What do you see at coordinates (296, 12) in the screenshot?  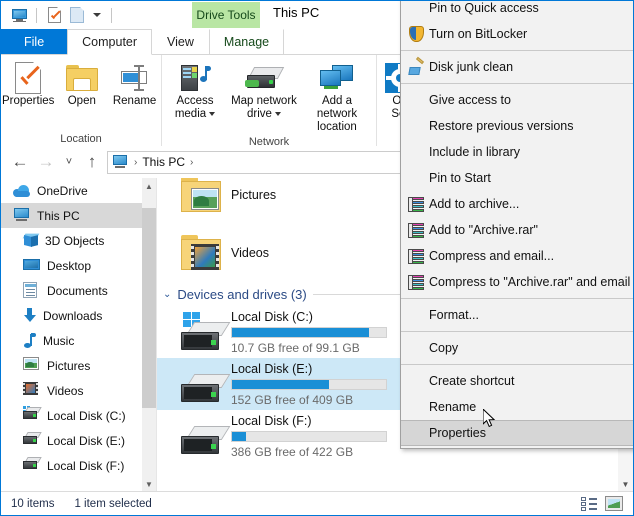 I see `window-title: This PC` at bounding box center [296, 12].